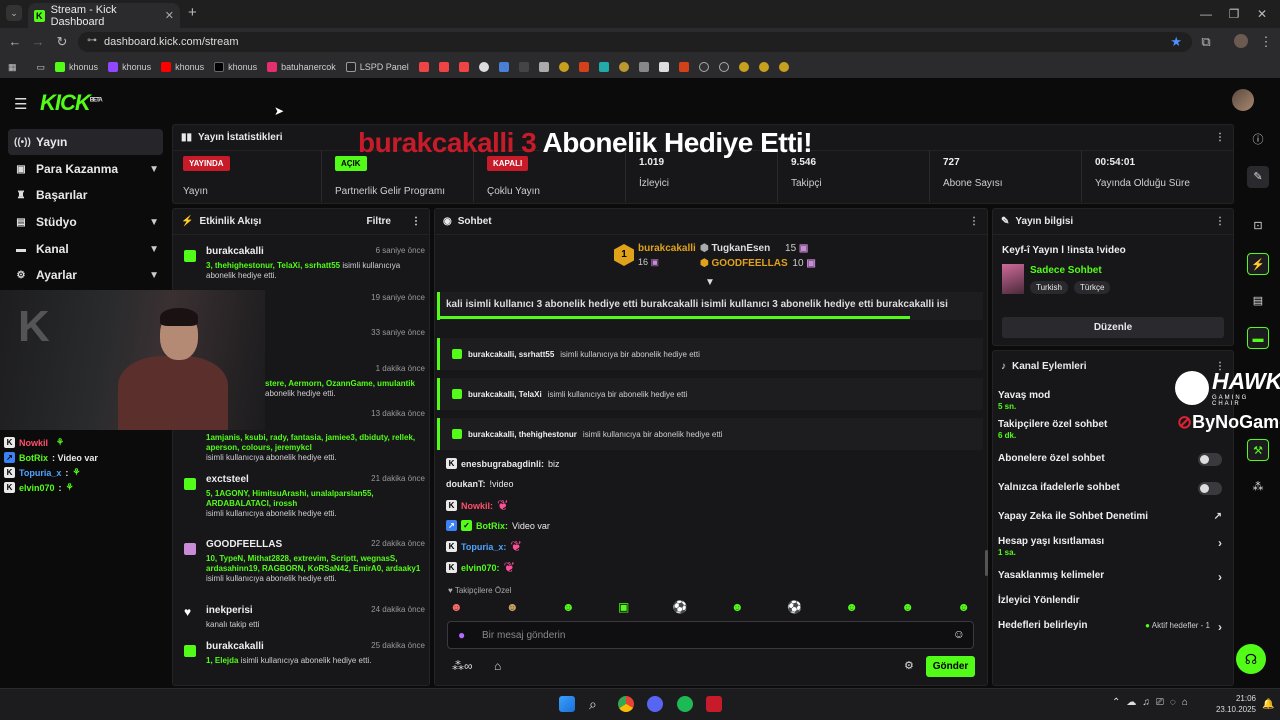 The image size is (1280, 720). What do you see at coordinates (85, 222) in the screenshot?
I see `sidebar-item-studyo: ▤ Stüdyo ▼` at bounding box center [85, 222].